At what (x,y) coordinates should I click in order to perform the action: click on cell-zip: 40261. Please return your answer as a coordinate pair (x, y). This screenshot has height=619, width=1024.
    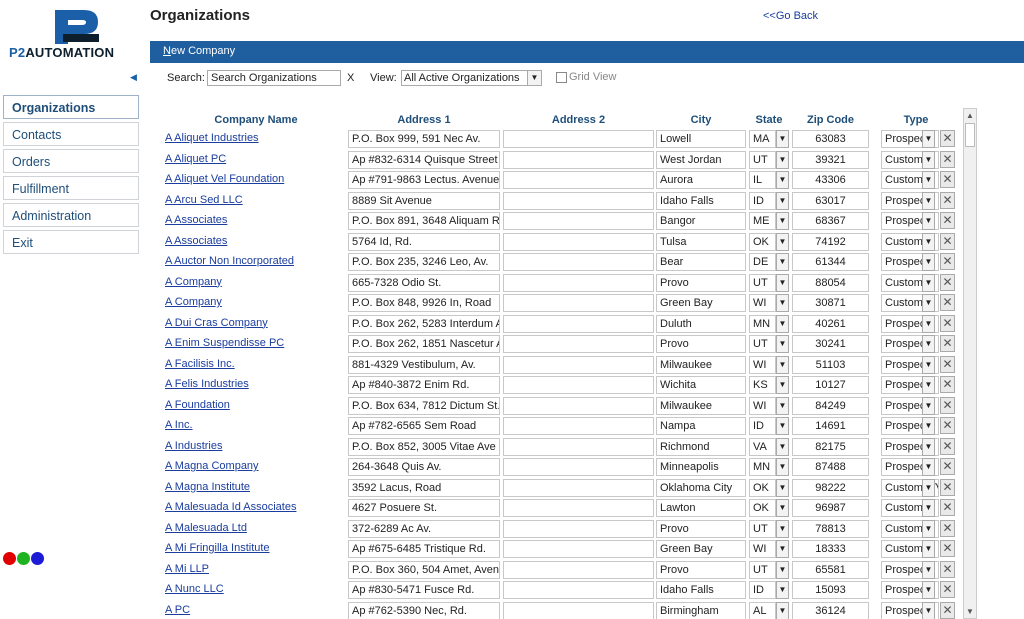
    Looking at the image, I should click on (830, 323).